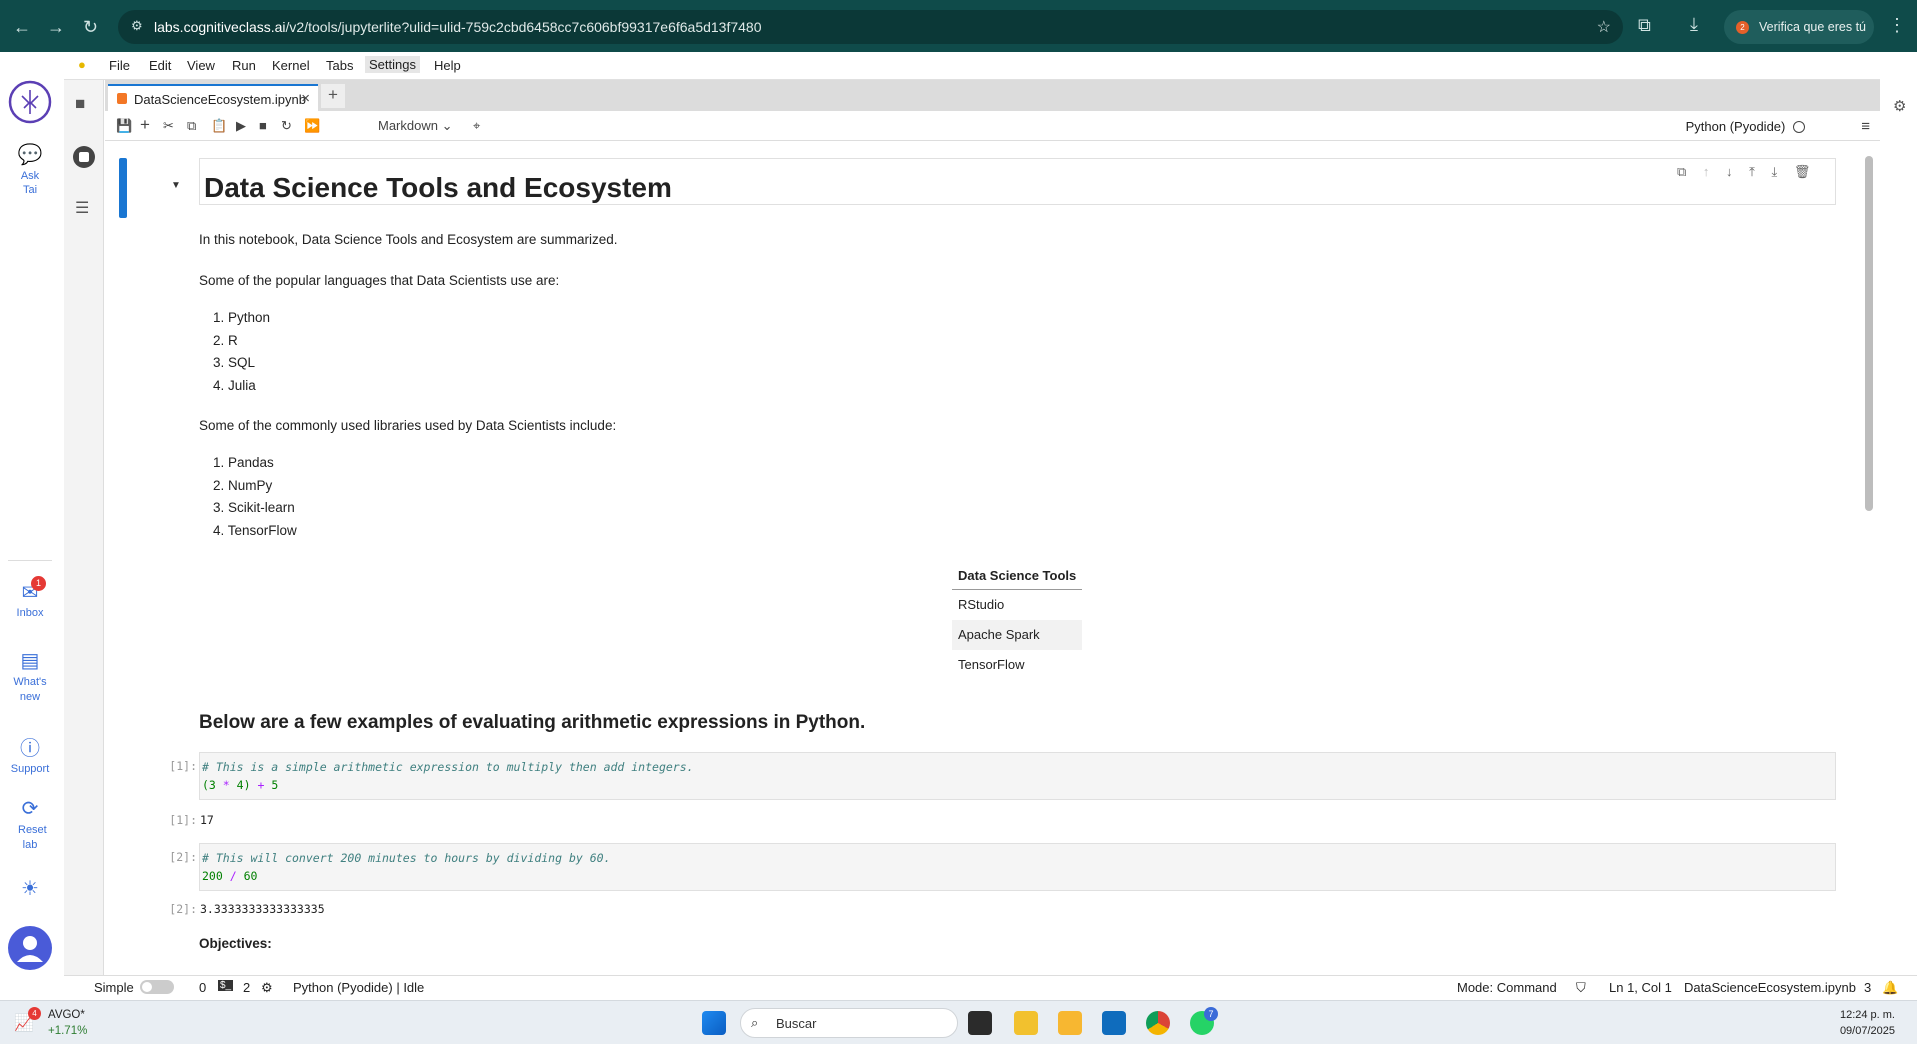 The width and height of the screenshot is (1917, 1044). I want to click on site-info-icon: ⚙, so click(137, 26).